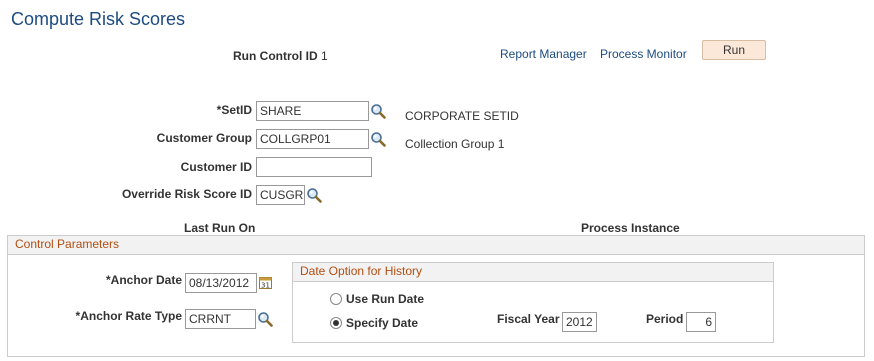 The width and height of the screenshot is (874, 361). What do you see at coordinates (220, 319) in the screenshot?
I see `anchor-rate-type-input: CRRNT` at bounding box center [220, 319].